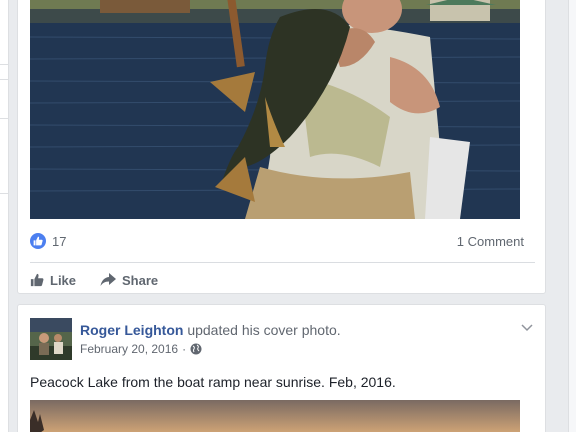  Describe the element at coordinates (38, 241) in the screenshot. I see `thumbs-up-icon` at that location.